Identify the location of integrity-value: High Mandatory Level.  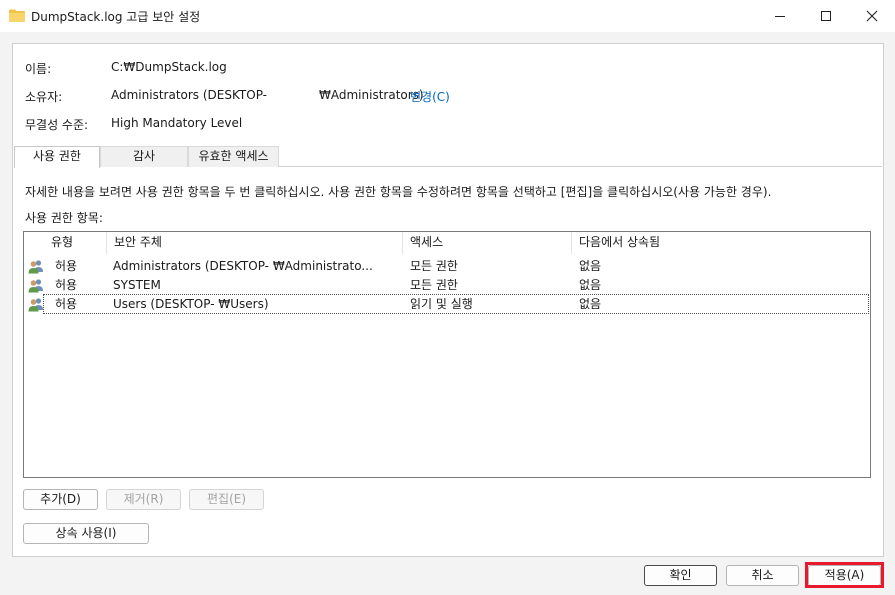
(177, 123).